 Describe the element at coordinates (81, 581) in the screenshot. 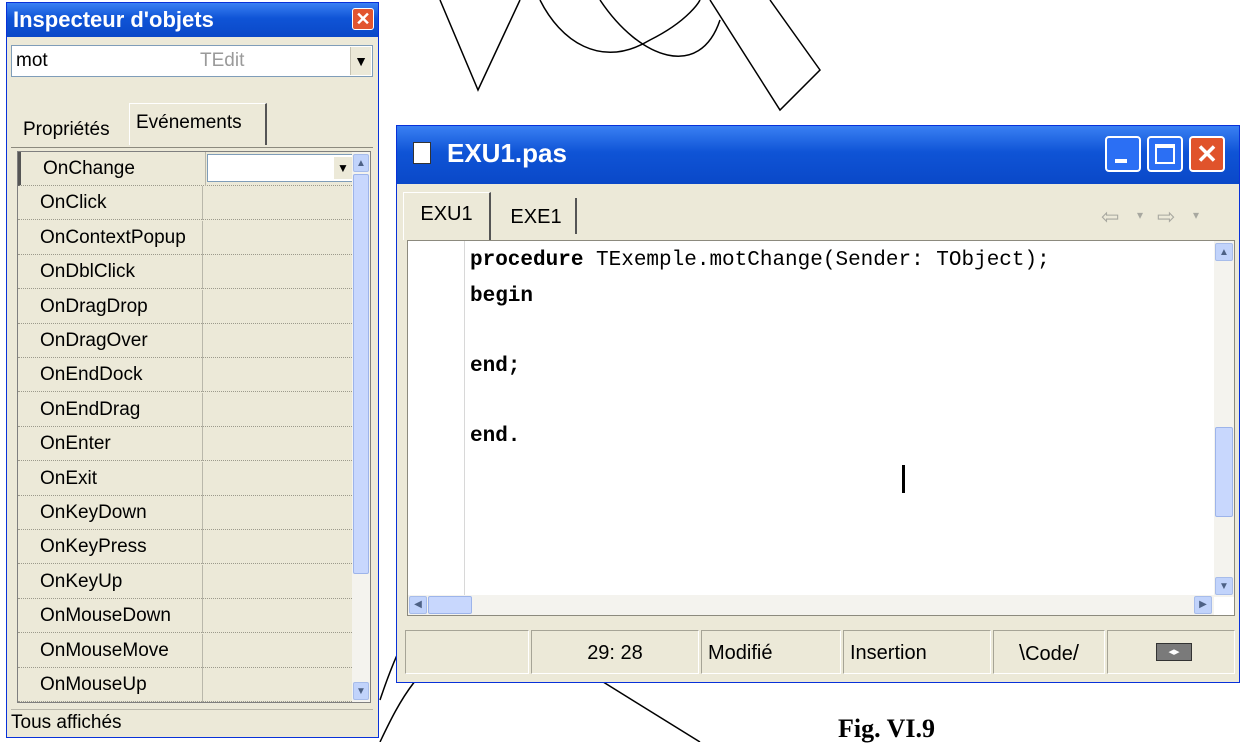

I see `event-name: OnKeyUp` at that location.